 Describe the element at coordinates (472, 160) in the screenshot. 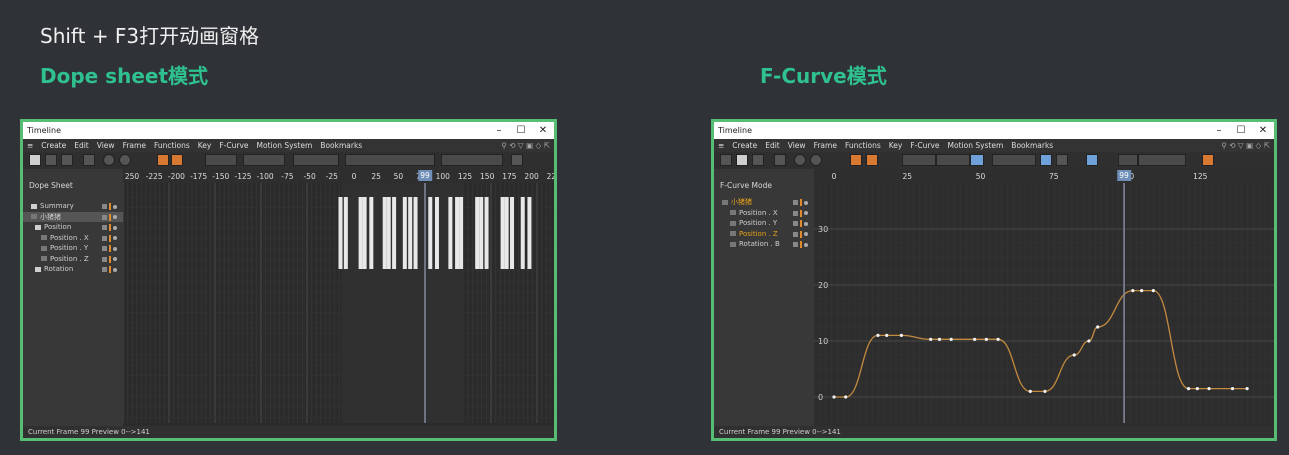

I see `snap-tools-group` at that location.